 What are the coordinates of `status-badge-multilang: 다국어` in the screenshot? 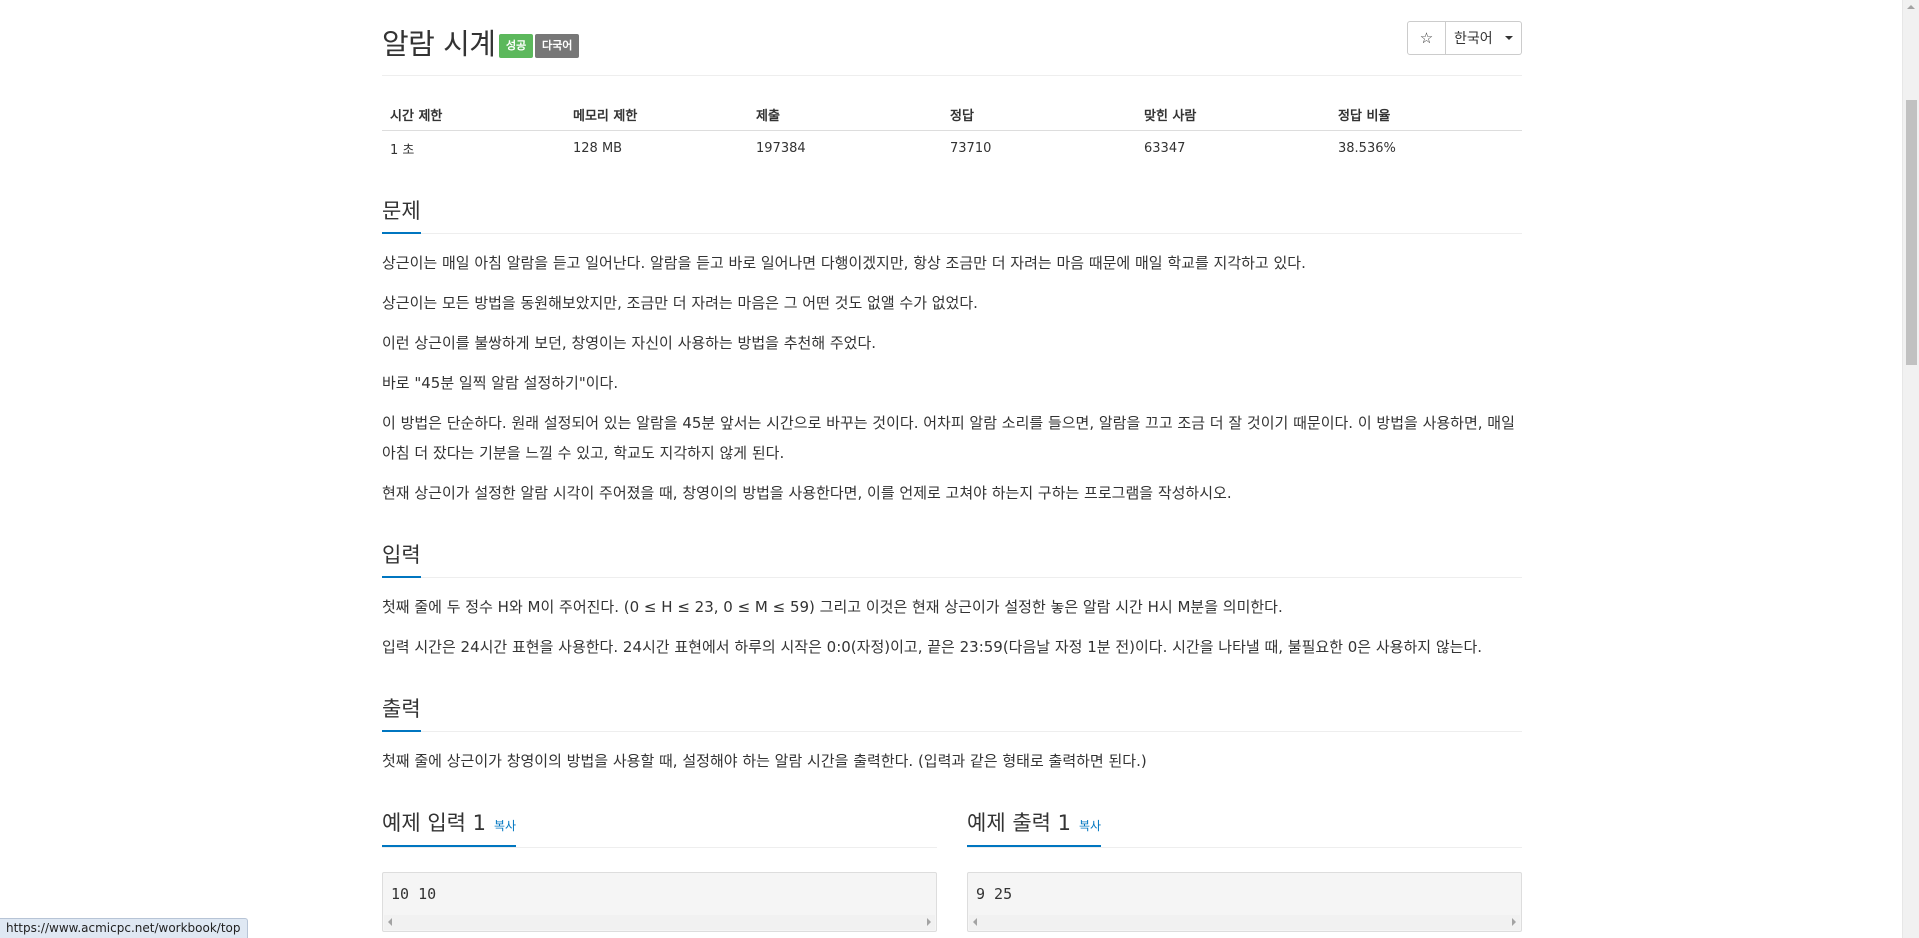 It's located at (557, 46).